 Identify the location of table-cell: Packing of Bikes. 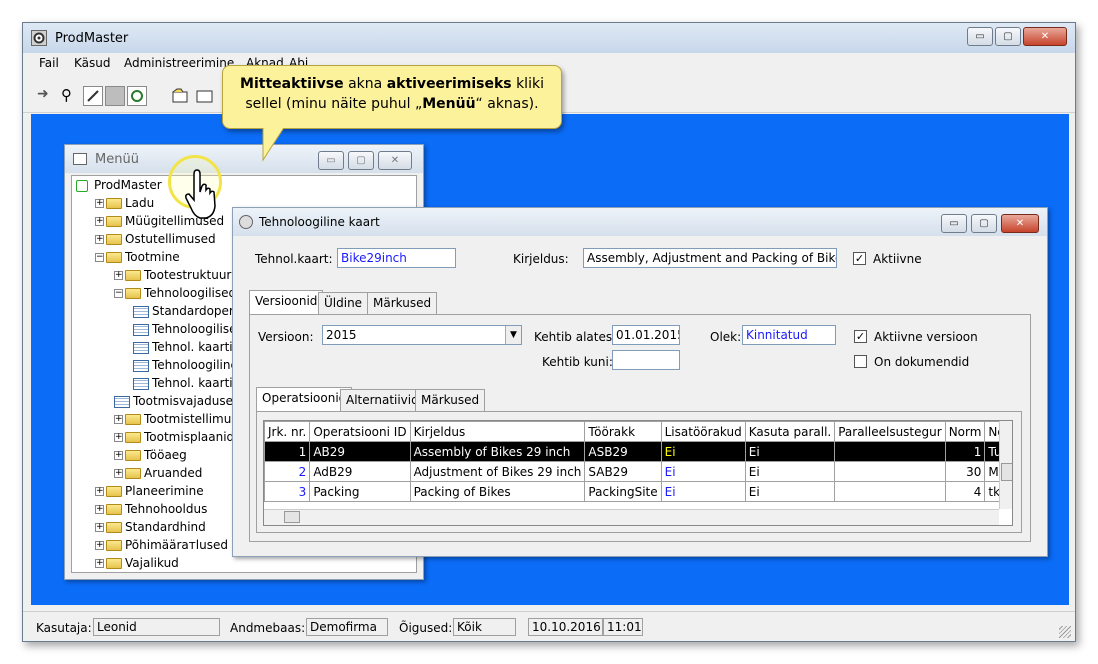
(497, 491).